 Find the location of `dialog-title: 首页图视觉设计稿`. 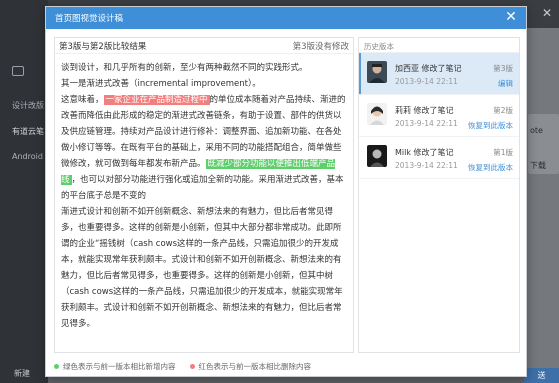

dialog-title: 首页图视觉设计稿 is located at coordinates (89, 19).